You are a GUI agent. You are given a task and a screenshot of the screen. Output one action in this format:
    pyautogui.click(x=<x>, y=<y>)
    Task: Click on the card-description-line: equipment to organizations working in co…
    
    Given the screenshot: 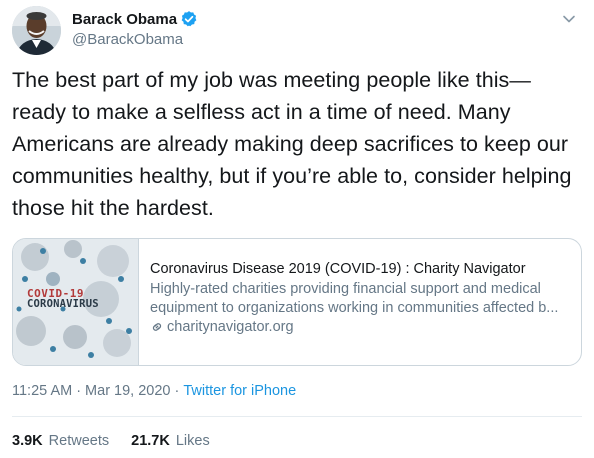 What is the action you would take?
    pyautogui.click(x=354, y=308)
    